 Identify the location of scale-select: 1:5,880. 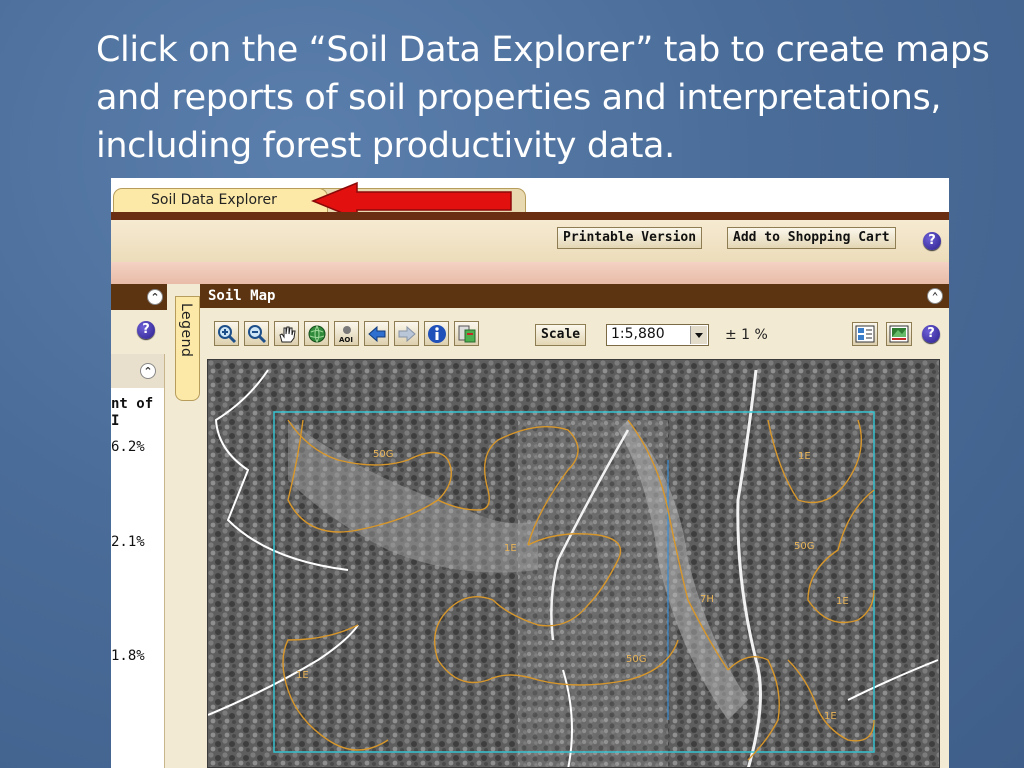
(657, 335).